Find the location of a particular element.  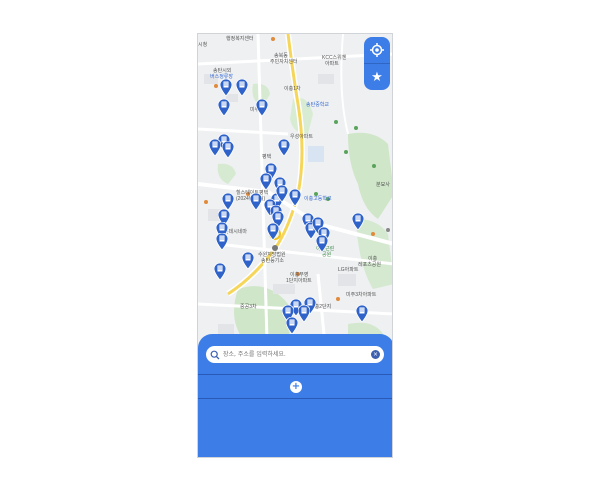

map-label: LG아파트 is located at coordinates (348, 270).